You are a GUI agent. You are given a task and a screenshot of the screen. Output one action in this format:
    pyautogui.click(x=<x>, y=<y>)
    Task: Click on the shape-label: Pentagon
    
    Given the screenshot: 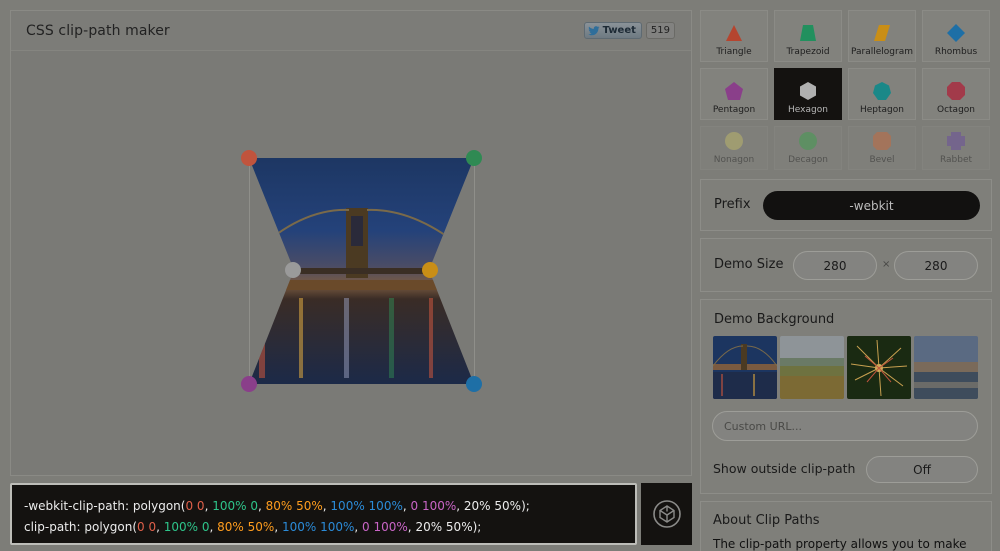 What is the action you would take?
    pyautogui.click(x=734, y=110)
    